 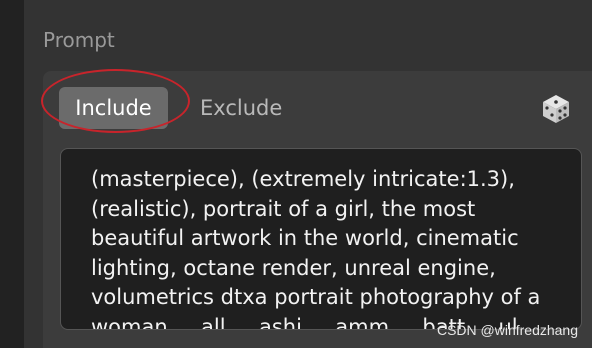 What do you see at coordinates (79, 40) in the screenshot?
I see `section-label-prompt: Prompt` at bounding box center [79, 40].